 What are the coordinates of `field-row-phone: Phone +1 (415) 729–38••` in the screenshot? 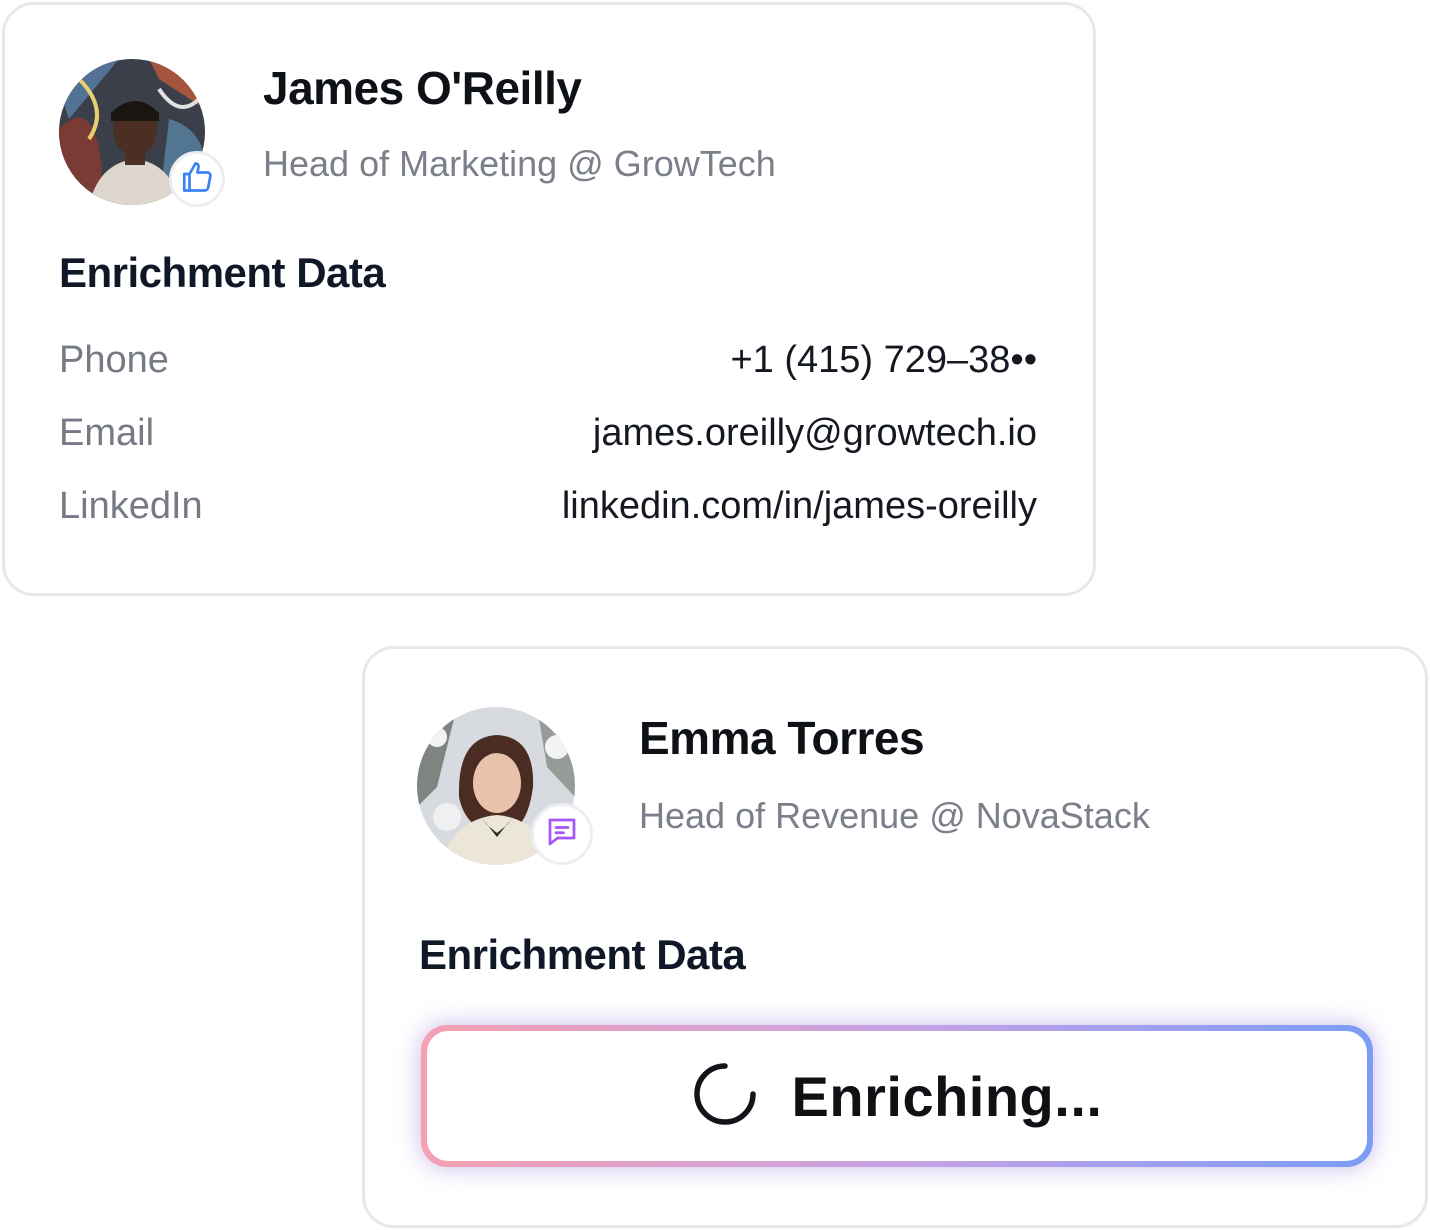 It's located at (548, 364).